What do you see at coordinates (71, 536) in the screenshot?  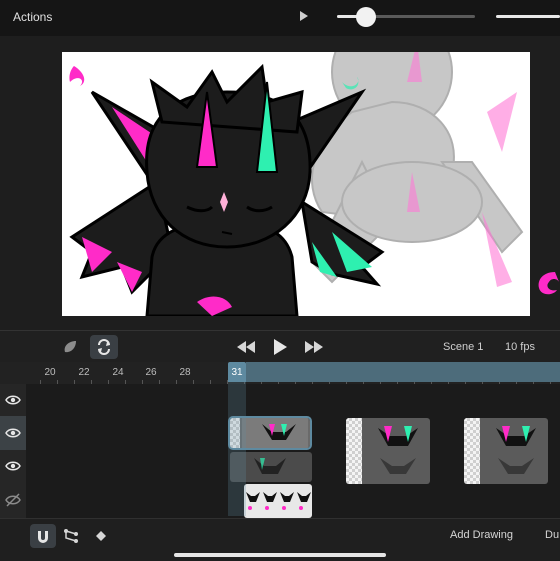 I see `branch-icon` at bounding box center [71, 536].